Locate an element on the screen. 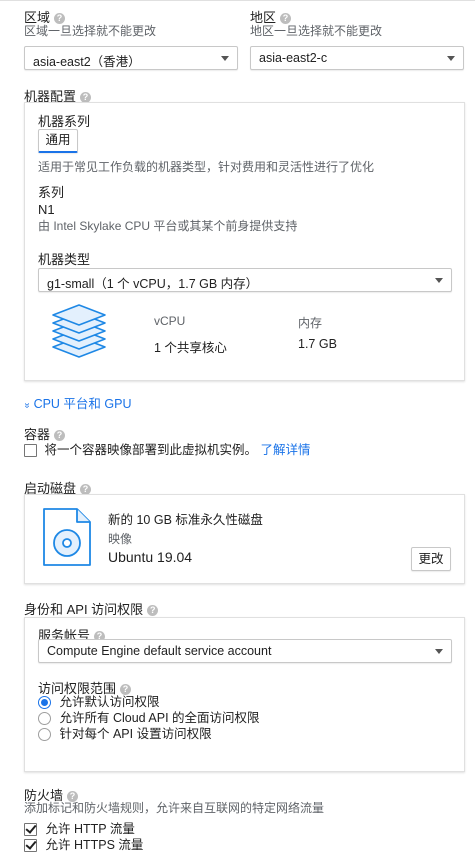  container-checkbox is located at coordinates (30, 451).